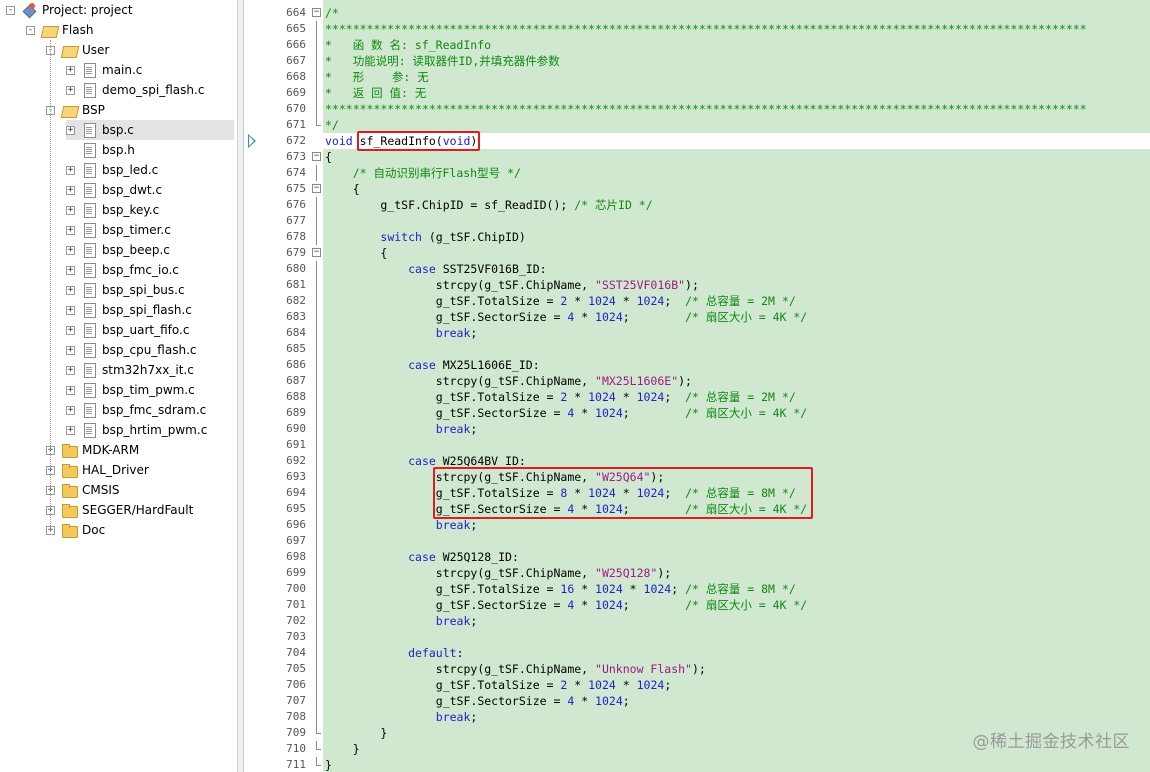 The width and height of the screenshot is (1150, 772). What do you see at coordinates (122, 270) in the screenshot?
I see `tree-file: + bsp_fmc_io.c` at bounding box center [122, 270].